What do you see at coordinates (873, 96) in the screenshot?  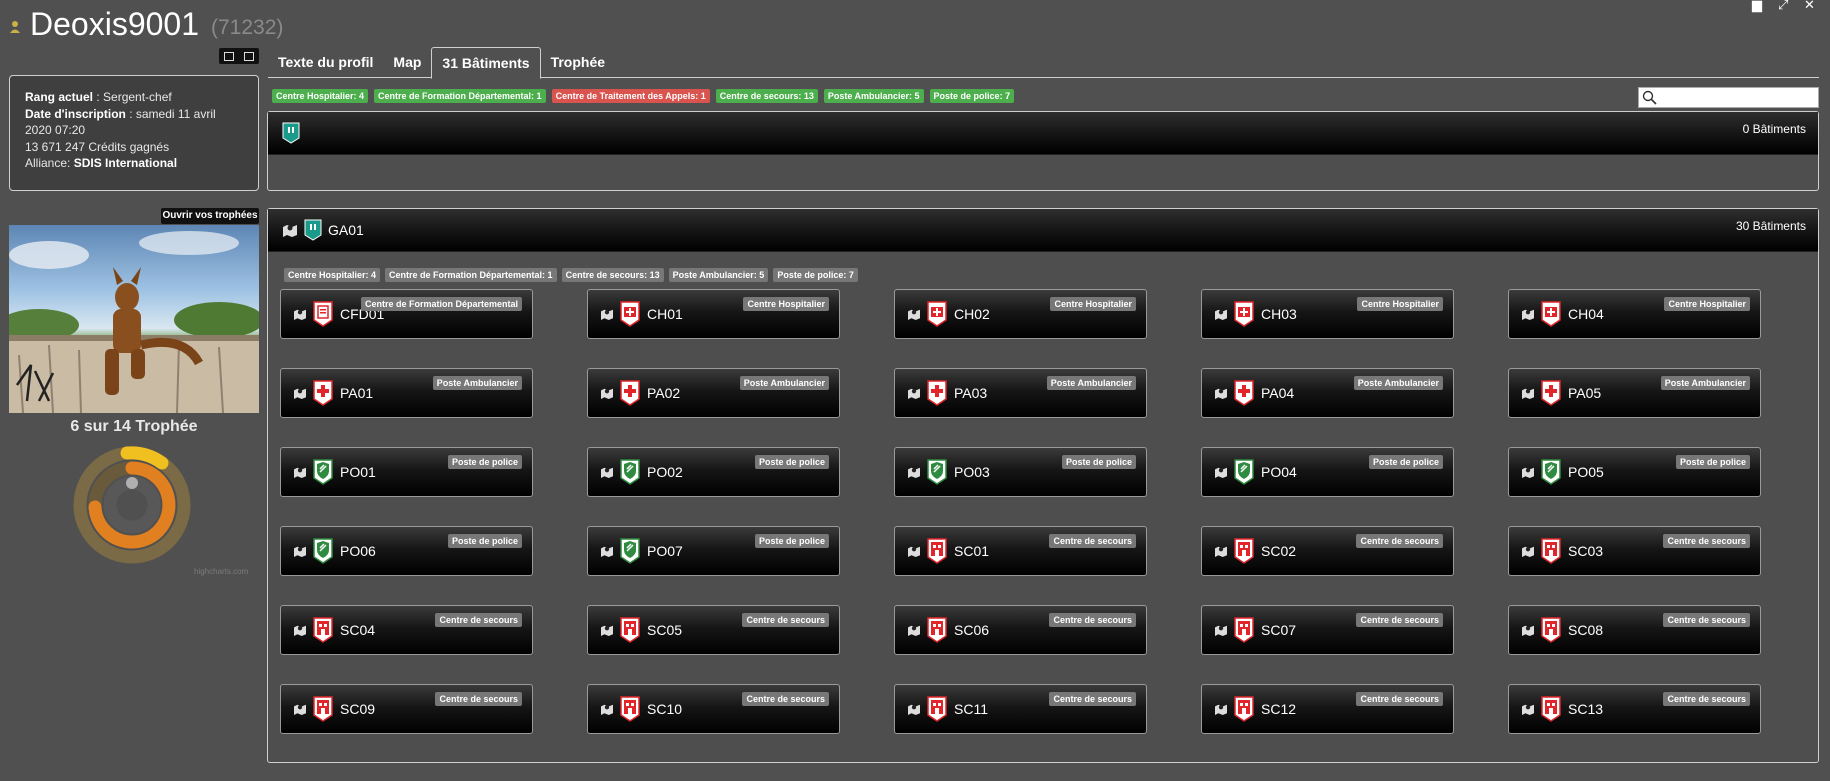 I see `filter-ambulance-station: Poste Ambulancier: 5` at bounding box center [873, 96].